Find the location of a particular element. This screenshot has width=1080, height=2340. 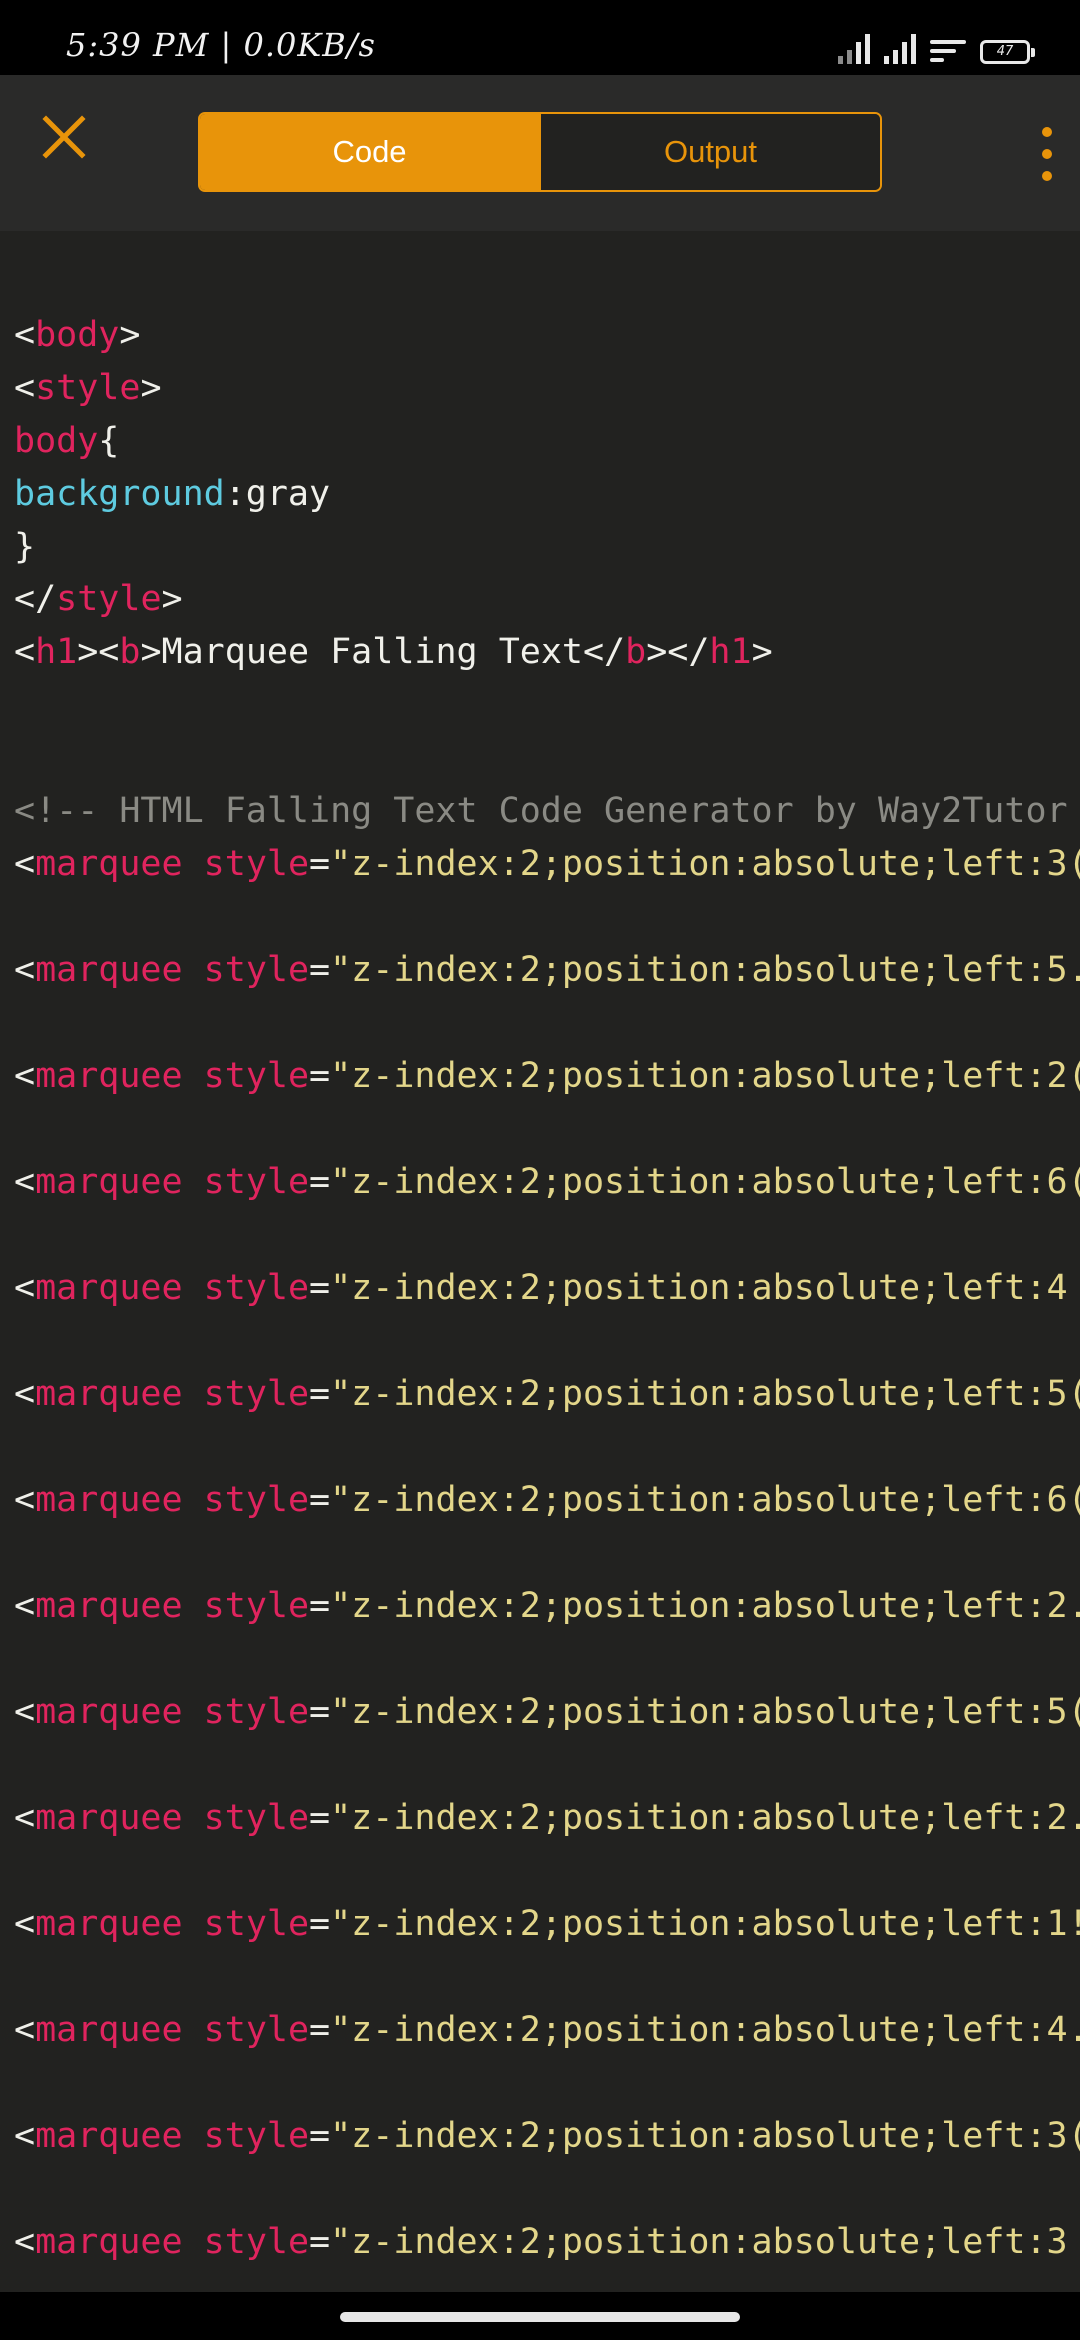

more-vertical-icon is located at coordinates (1047, 132).